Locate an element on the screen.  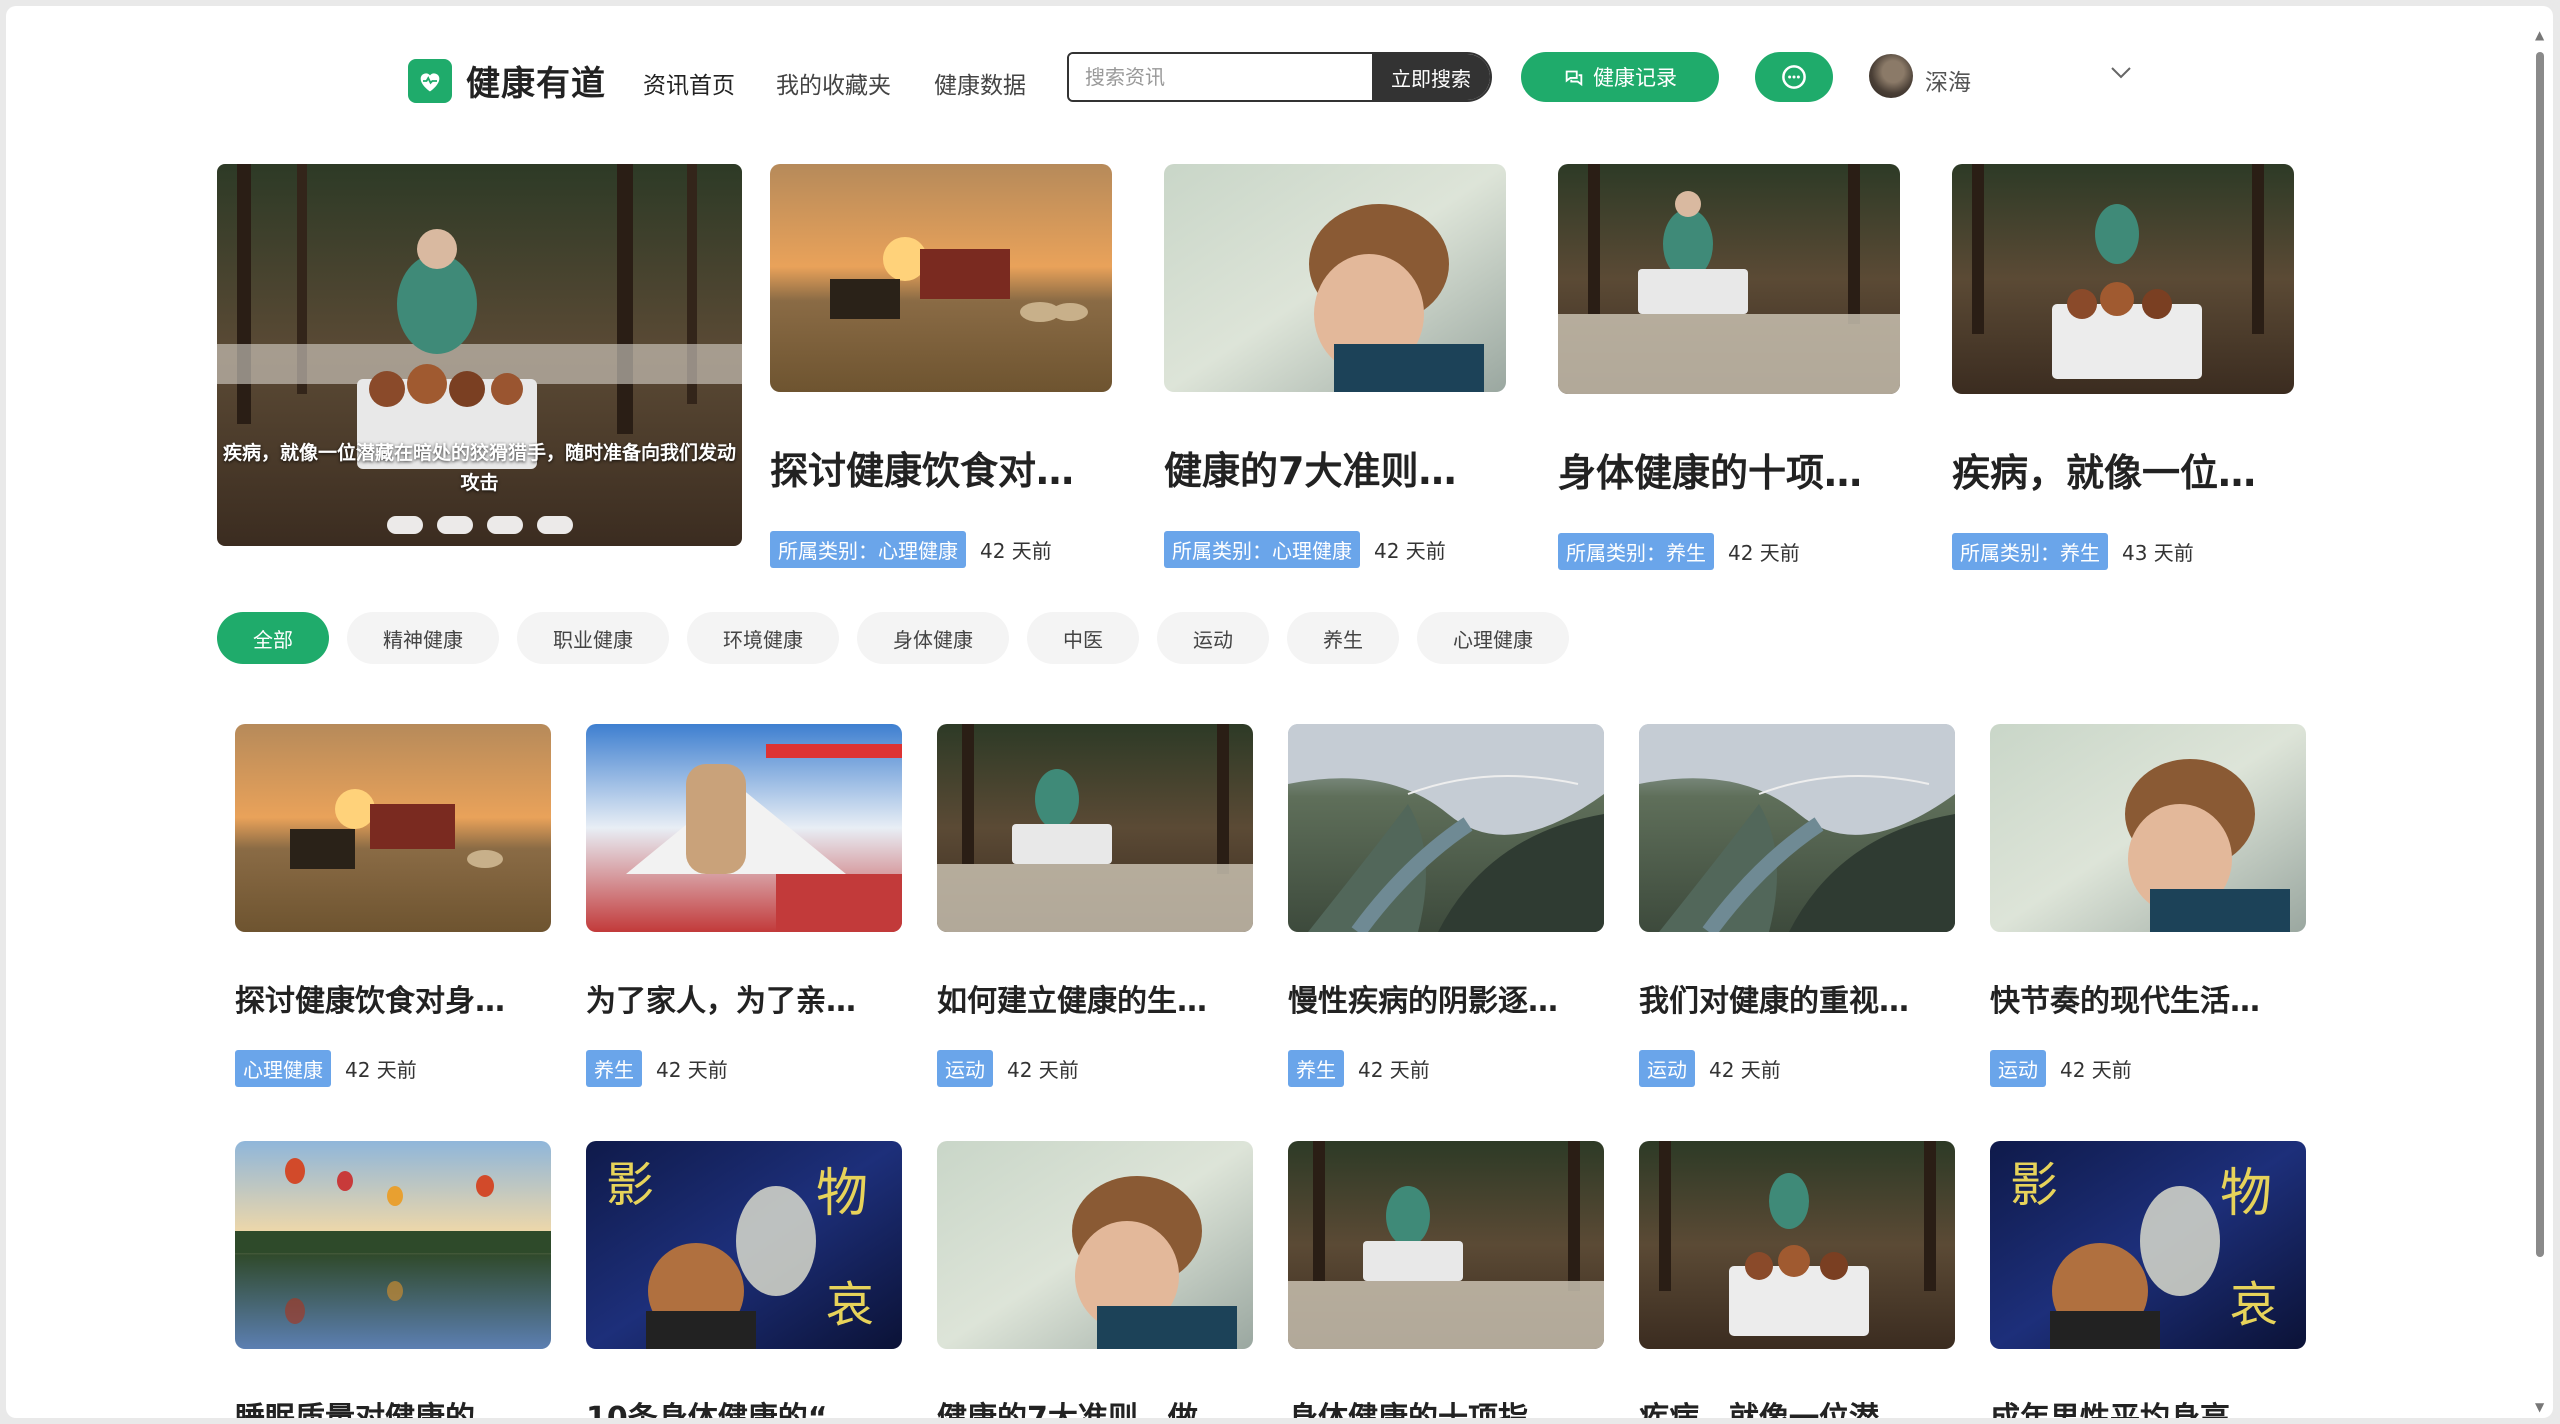
article-time: 43 天前 is located at coordinates (2158, 553).